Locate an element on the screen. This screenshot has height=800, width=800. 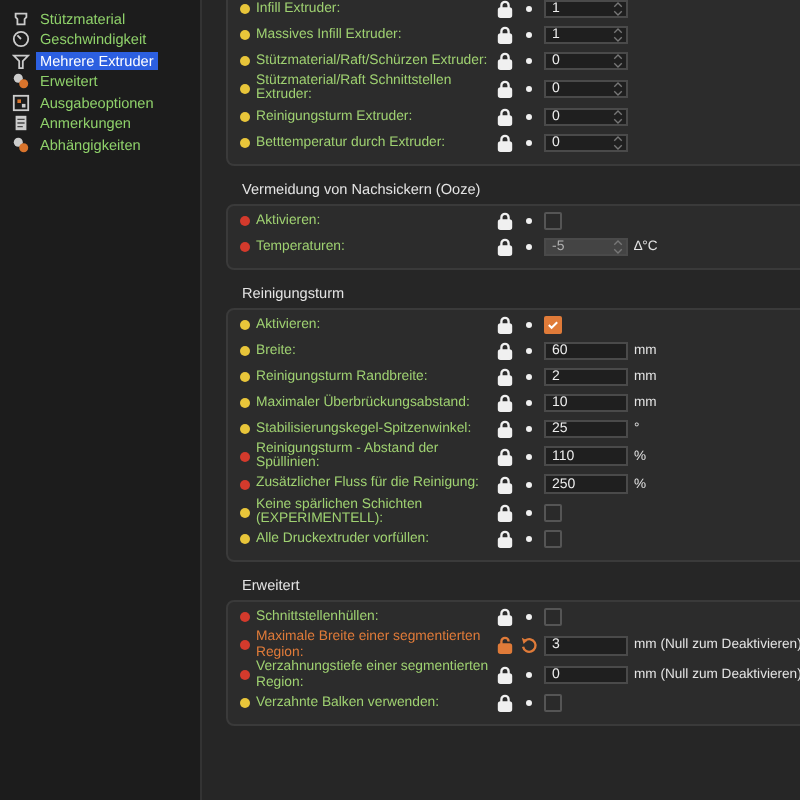
note-icon is located at coordinates (21, 123).